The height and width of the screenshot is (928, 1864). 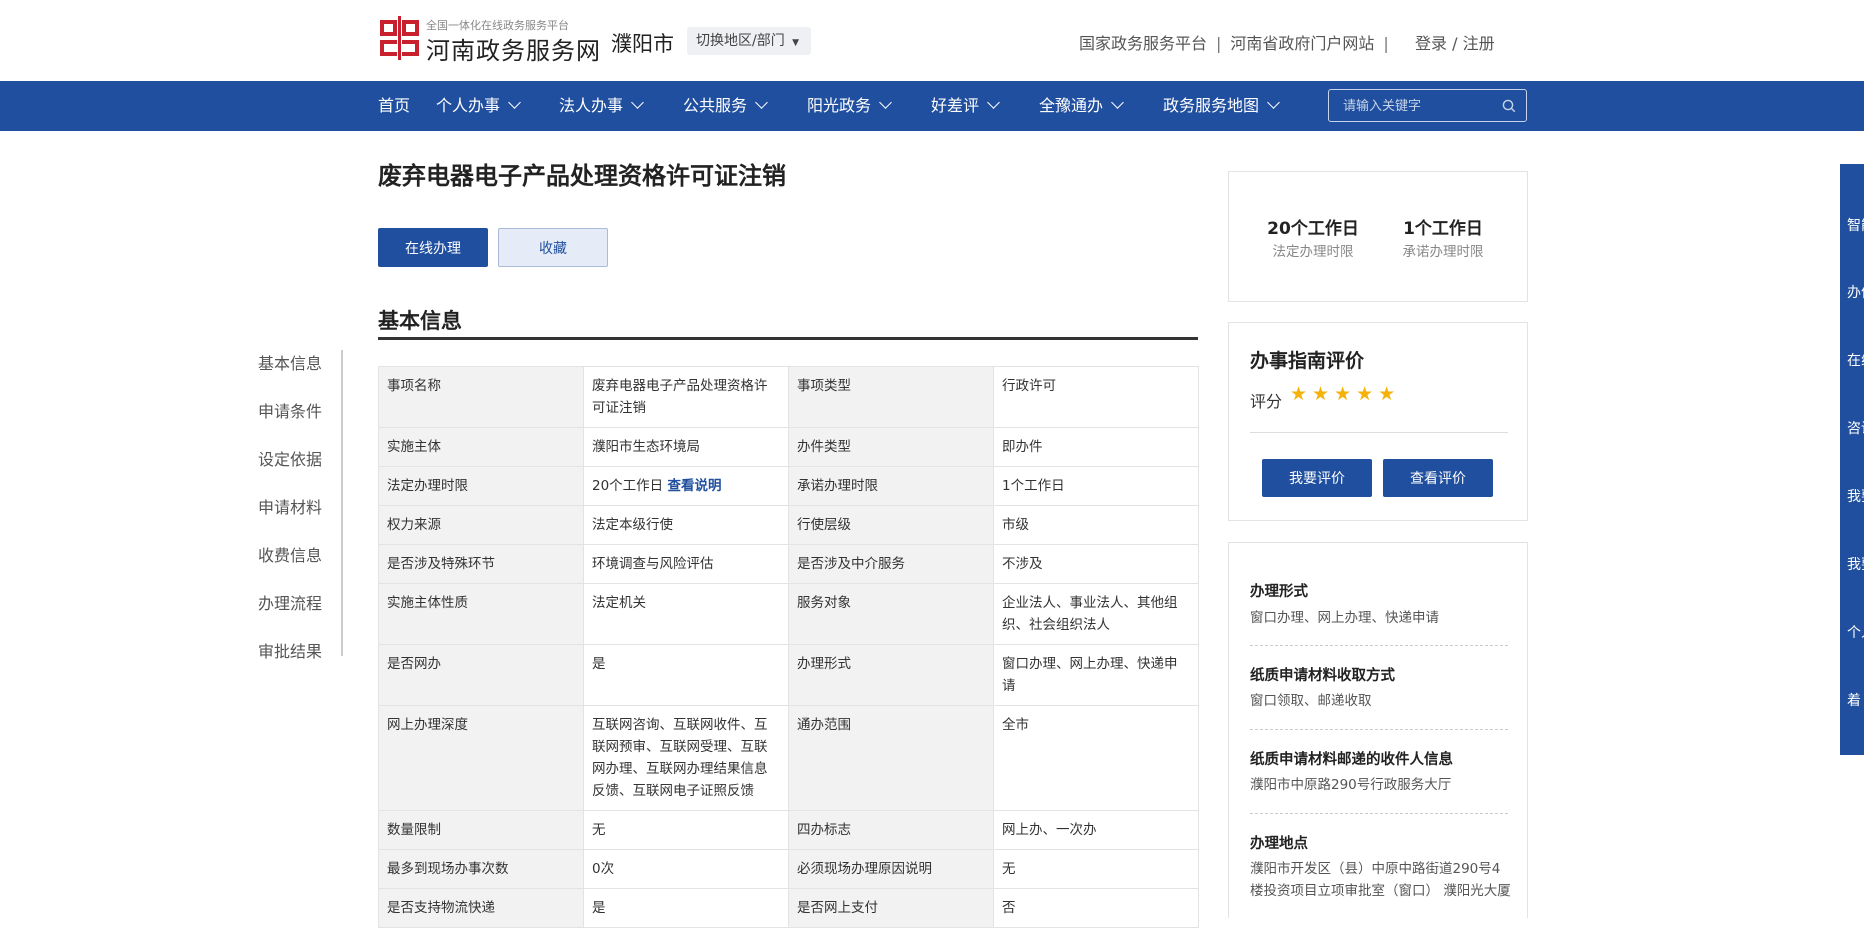 What do you see at coordinates (433, 247) in the screenshot?
I see `online-apply-button: 在线办理` at bounding box center [433, 247].